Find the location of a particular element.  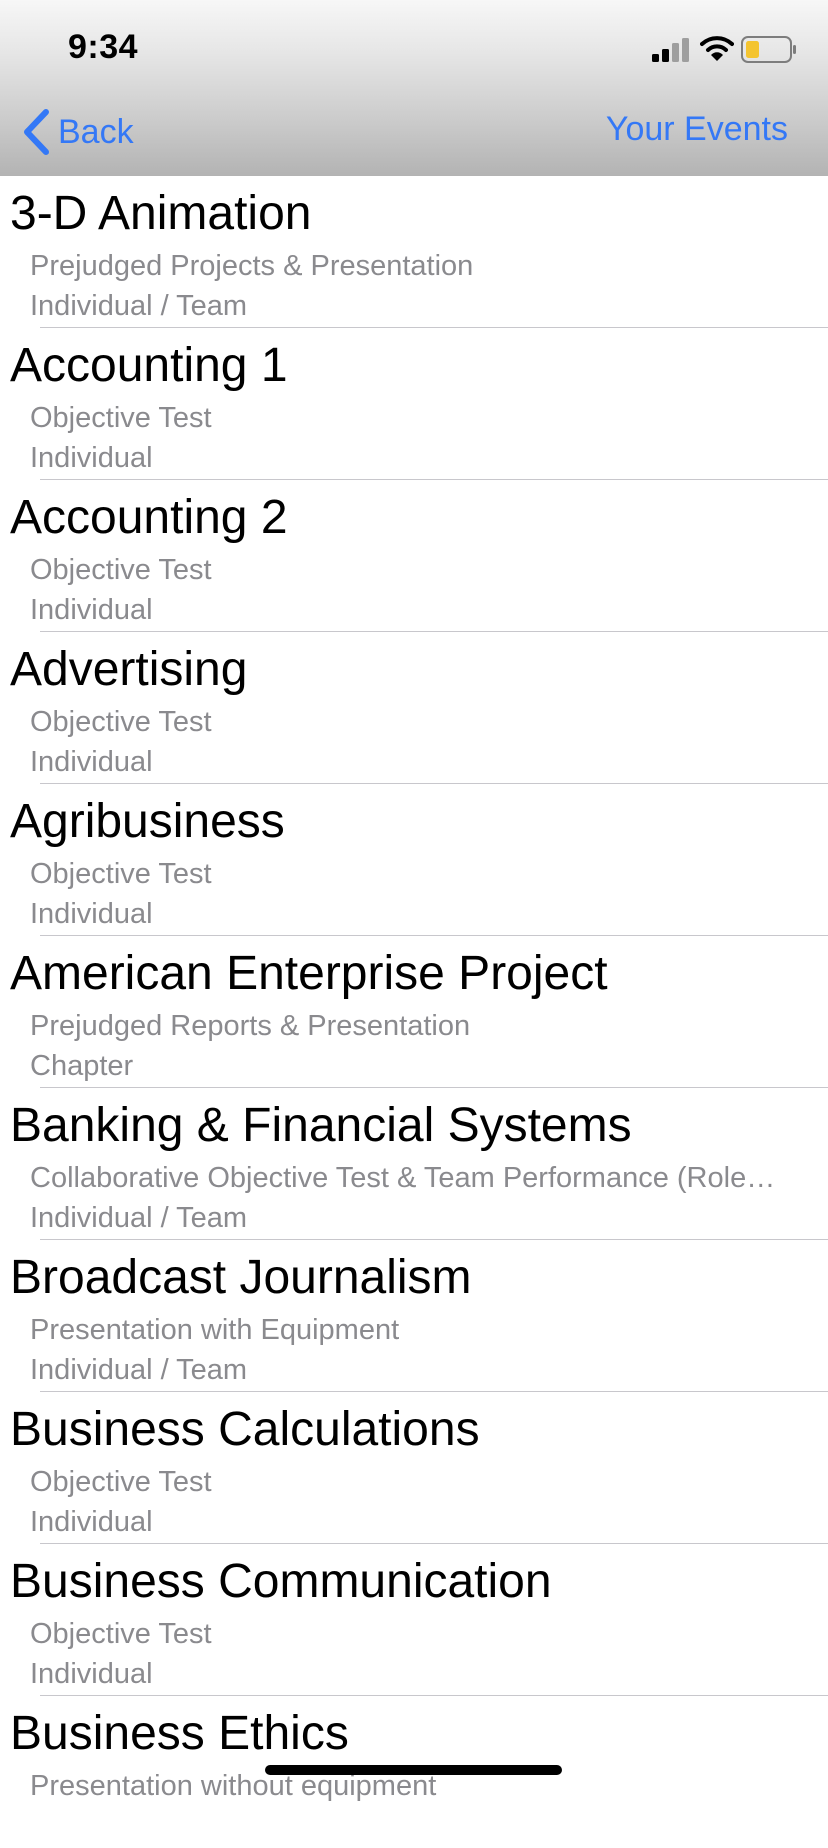

navigation-header: 9:34 Back Your Events is located at coordinates (414, 88).